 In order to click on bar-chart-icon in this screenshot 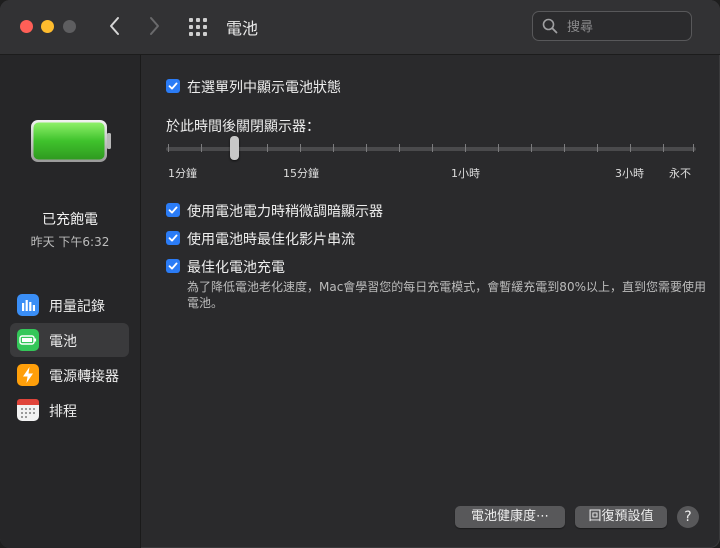, I will do `click(28, 305)`.